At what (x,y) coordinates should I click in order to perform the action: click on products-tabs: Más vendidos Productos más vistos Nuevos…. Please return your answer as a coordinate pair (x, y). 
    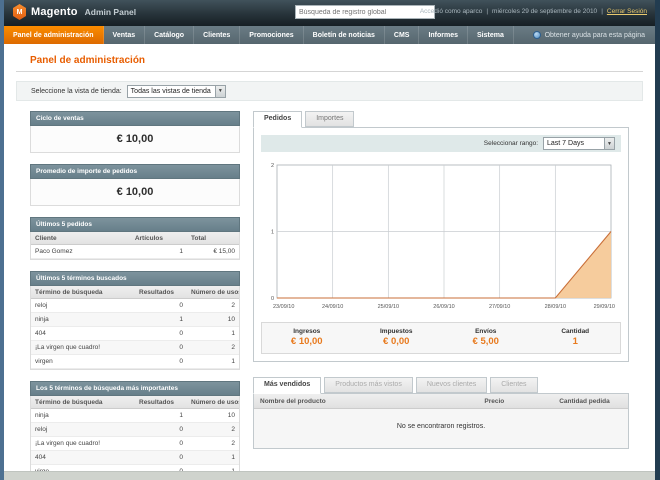
    Looking at the image, I should click on (441, 385).